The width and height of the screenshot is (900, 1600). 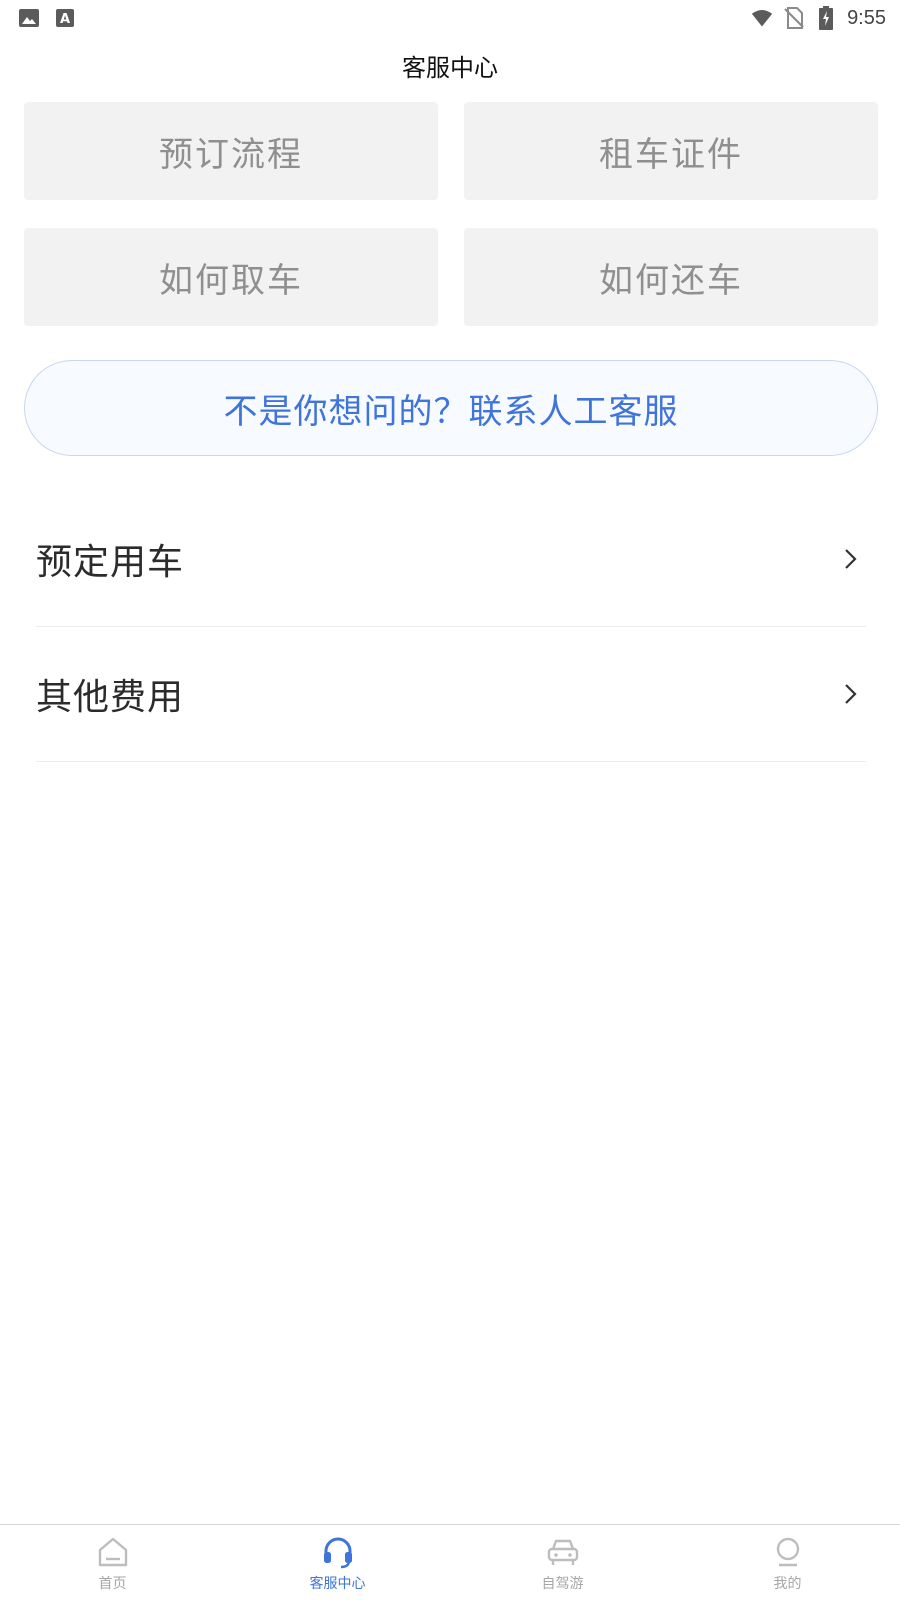 I want to click on image-icon, so click(x=29, y=18).